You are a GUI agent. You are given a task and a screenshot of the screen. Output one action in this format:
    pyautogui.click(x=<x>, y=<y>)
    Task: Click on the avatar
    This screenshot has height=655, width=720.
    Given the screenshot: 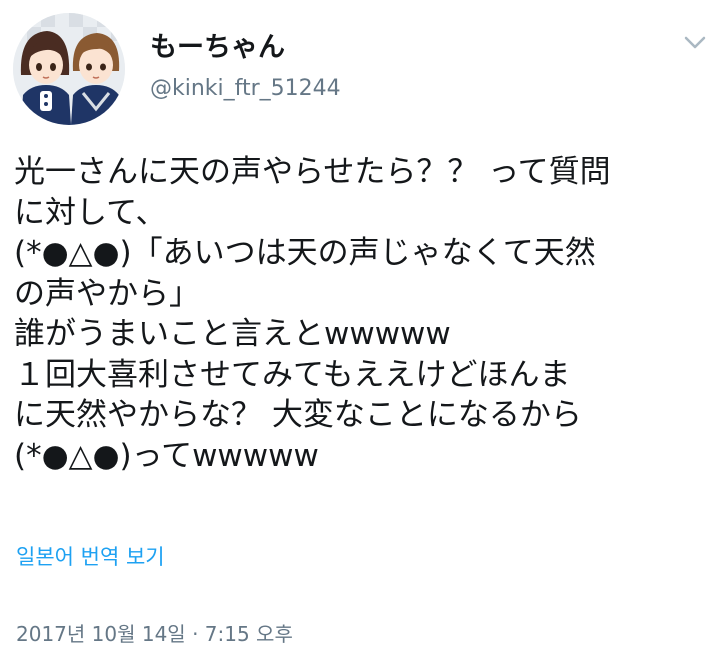 What is the action you would take?
    pyautogui.click(x=69, y=69)
    